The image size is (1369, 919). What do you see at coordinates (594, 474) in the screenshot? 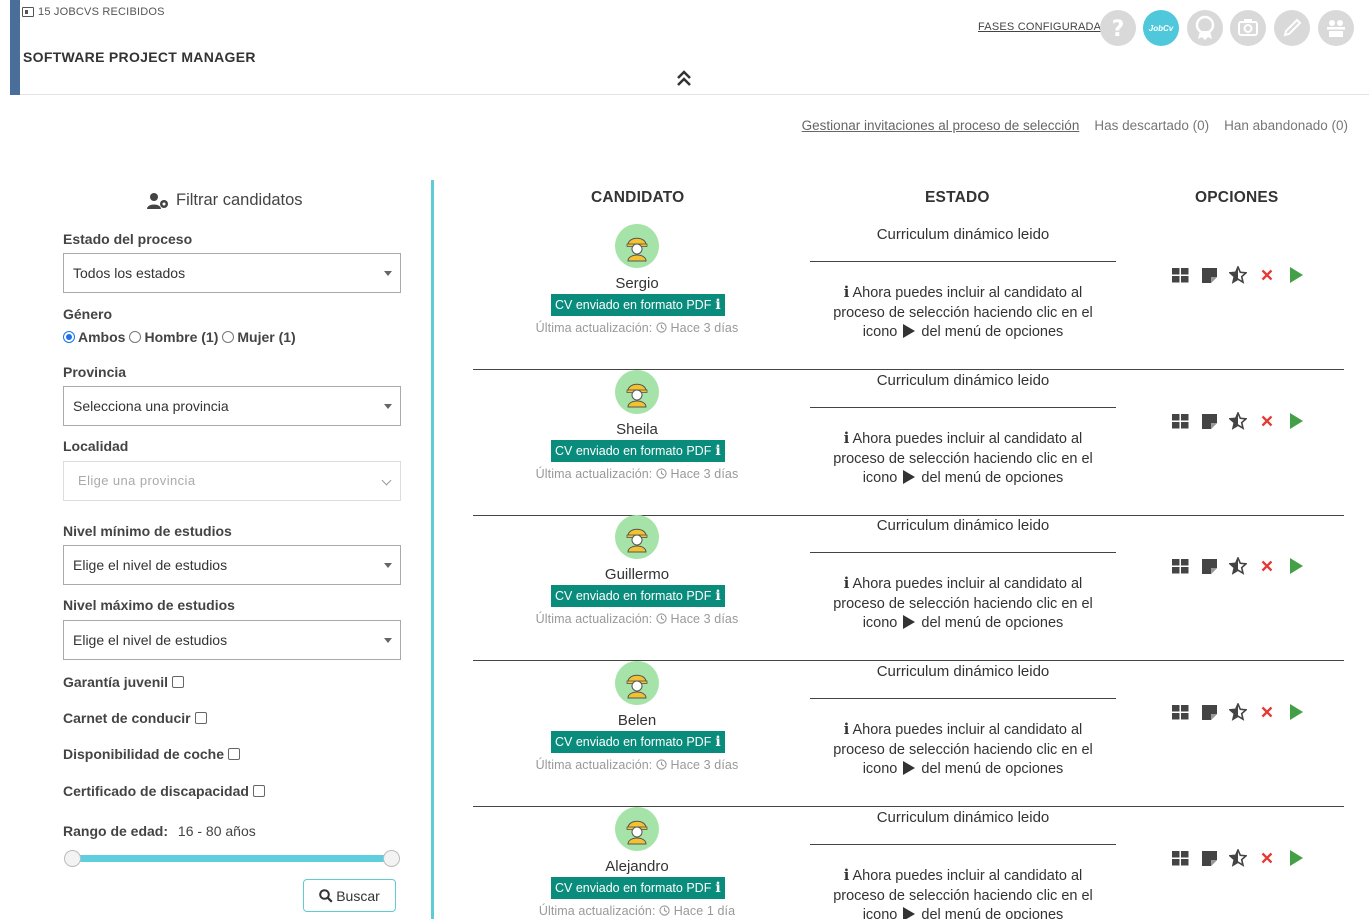
I see `last-update-prefix: Última actualización:` at bounding box center [594, 474].